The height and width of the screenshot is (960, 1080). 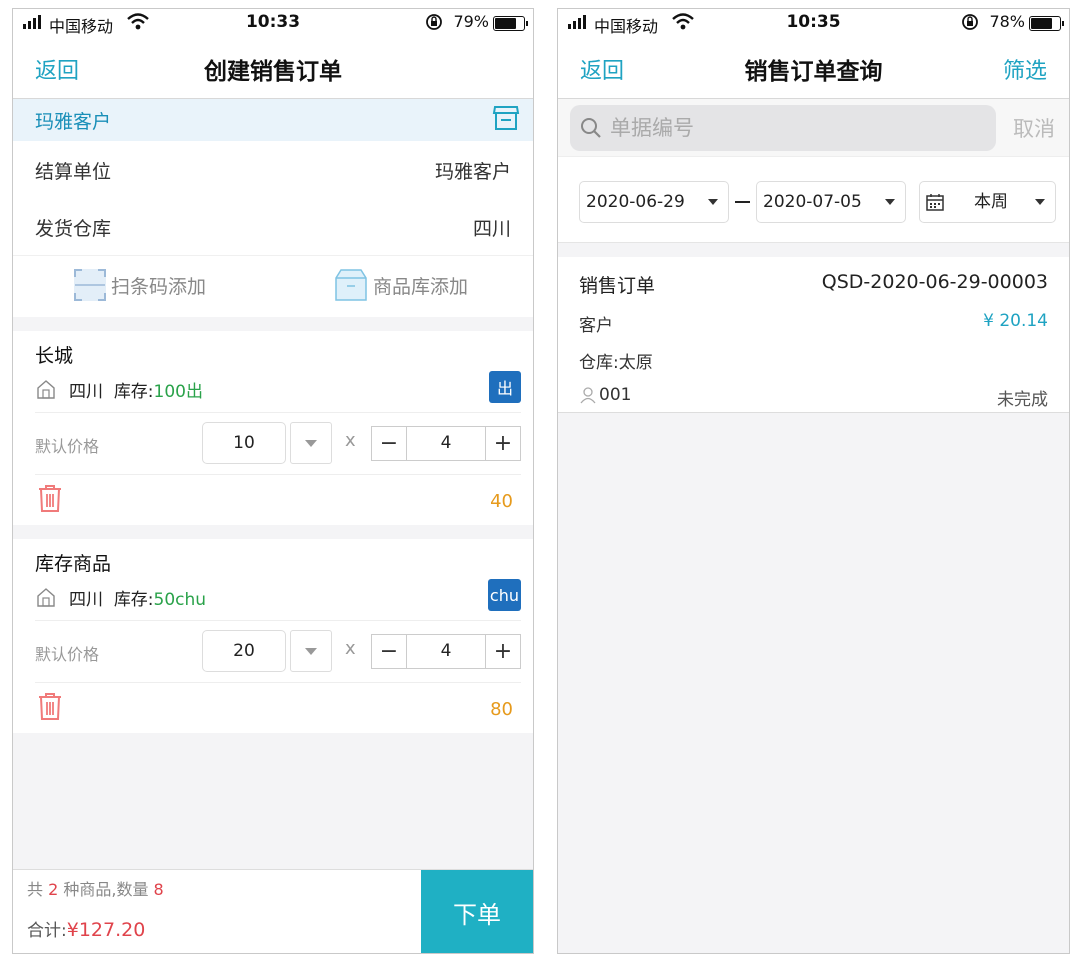 I want to click on item-name: 长城, so click(x=54, y=356).